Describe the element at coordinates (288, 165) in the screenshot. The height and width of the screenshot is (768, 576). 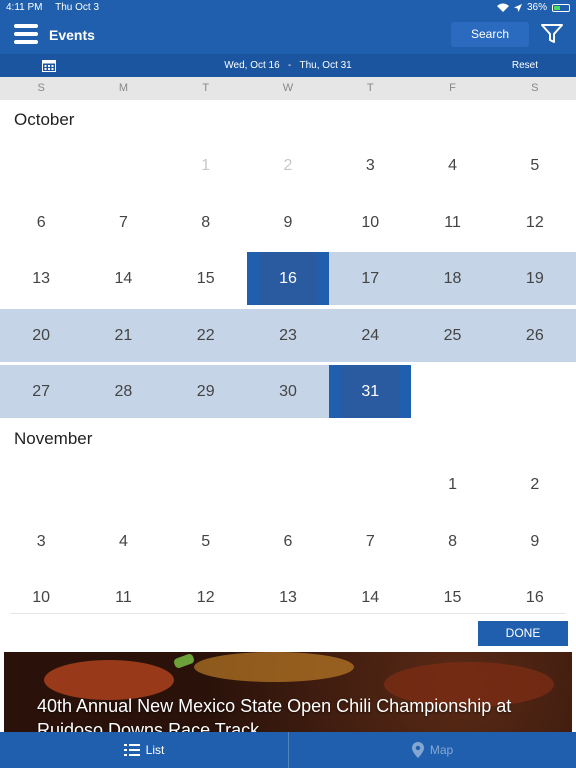
I see `calendar-week: 1 2 3 4 5` at that location.